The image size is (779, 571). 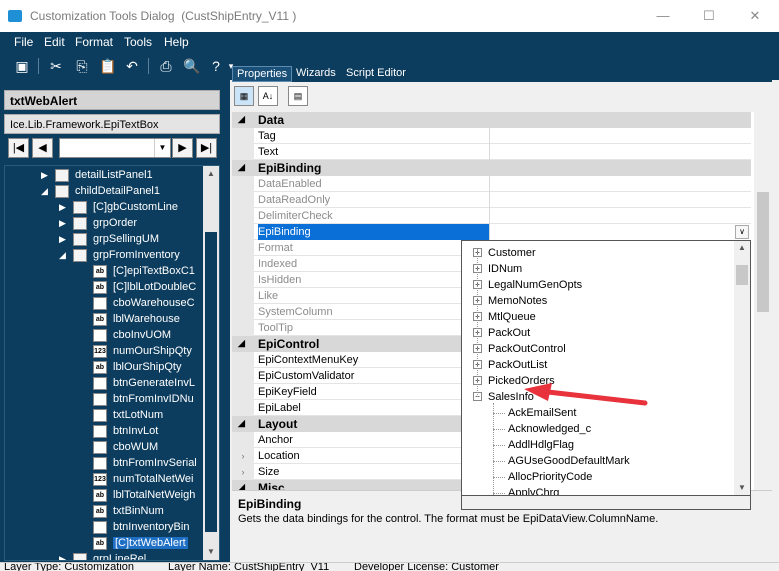 What do you see at coordinates (597, 253) in the screenshot?
I see `binding-view-item: + Customer` at bounding box center [597, 253].